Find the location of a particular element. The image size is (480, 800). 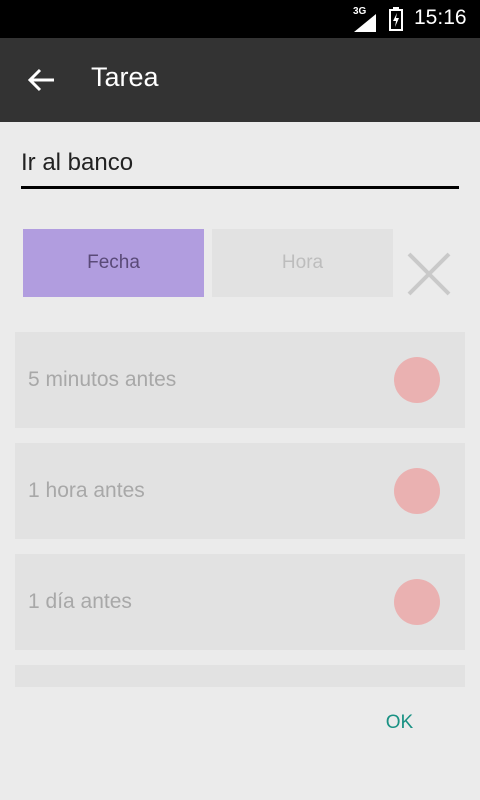

reminder-label: 5 minutos antes is located at coordinates (102, 379).